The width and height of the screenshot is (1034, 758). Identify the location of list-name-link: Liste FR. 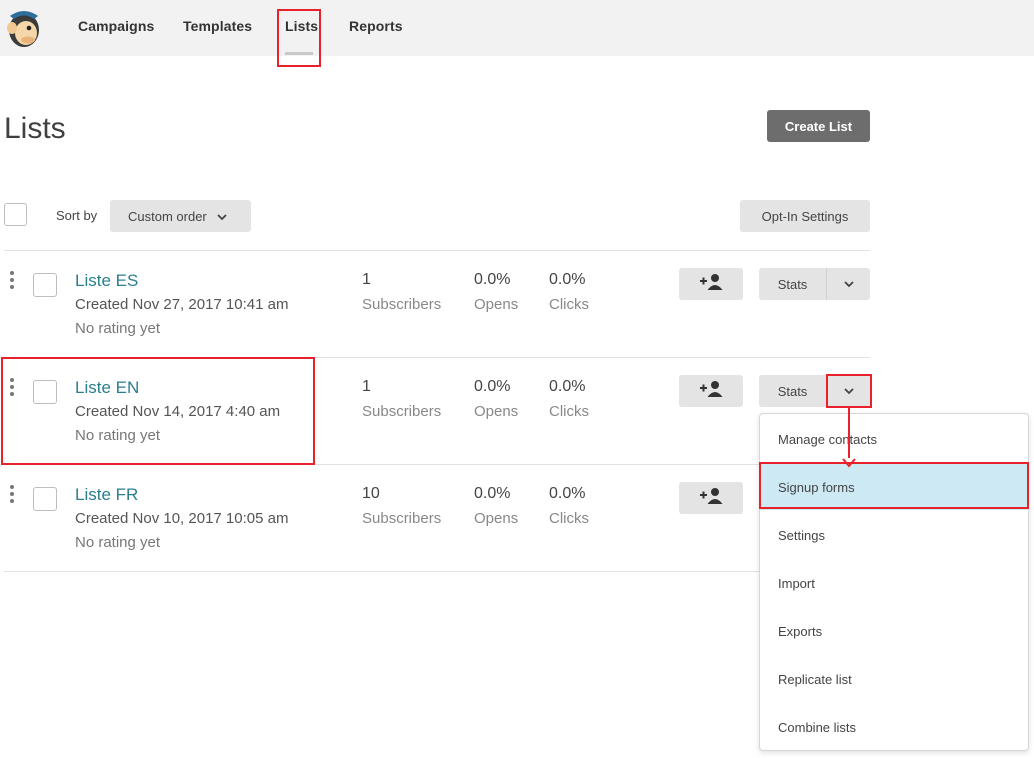
(106, 495).